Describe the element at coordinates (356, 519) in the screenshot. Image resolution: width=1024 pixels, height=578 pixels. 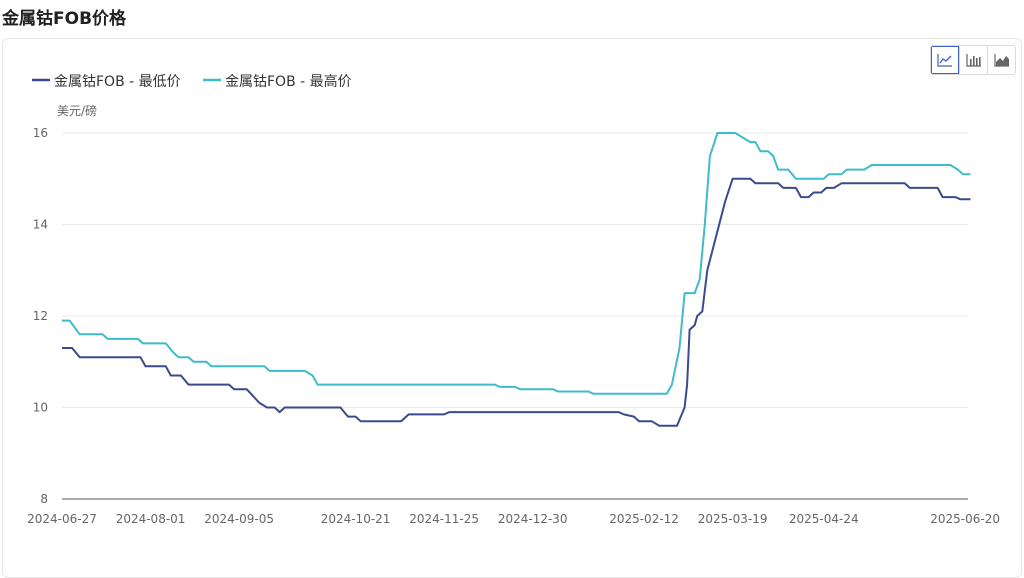
I see `x-tick-label: 2024-10-21` at that location.